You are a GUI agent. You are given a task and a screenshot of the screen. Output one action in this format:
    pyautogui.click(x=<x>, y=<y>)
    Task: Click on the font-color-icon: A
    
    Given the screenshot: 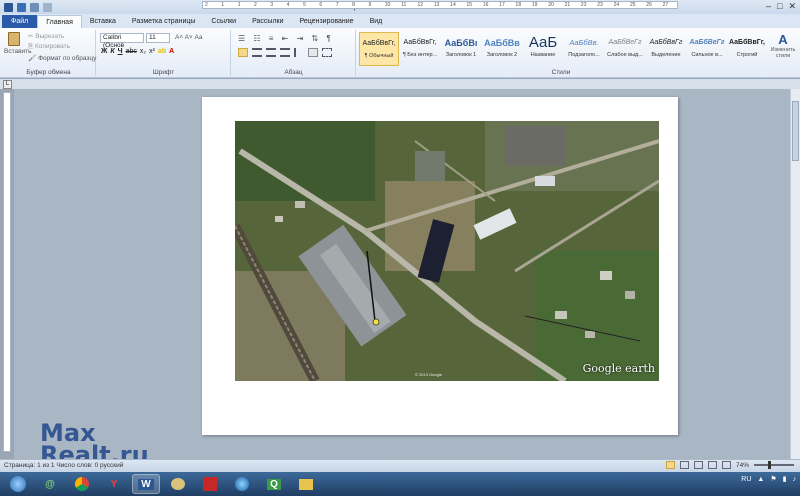 What is the action you would take?
    pyautogui.click(x=171, y=51)
    